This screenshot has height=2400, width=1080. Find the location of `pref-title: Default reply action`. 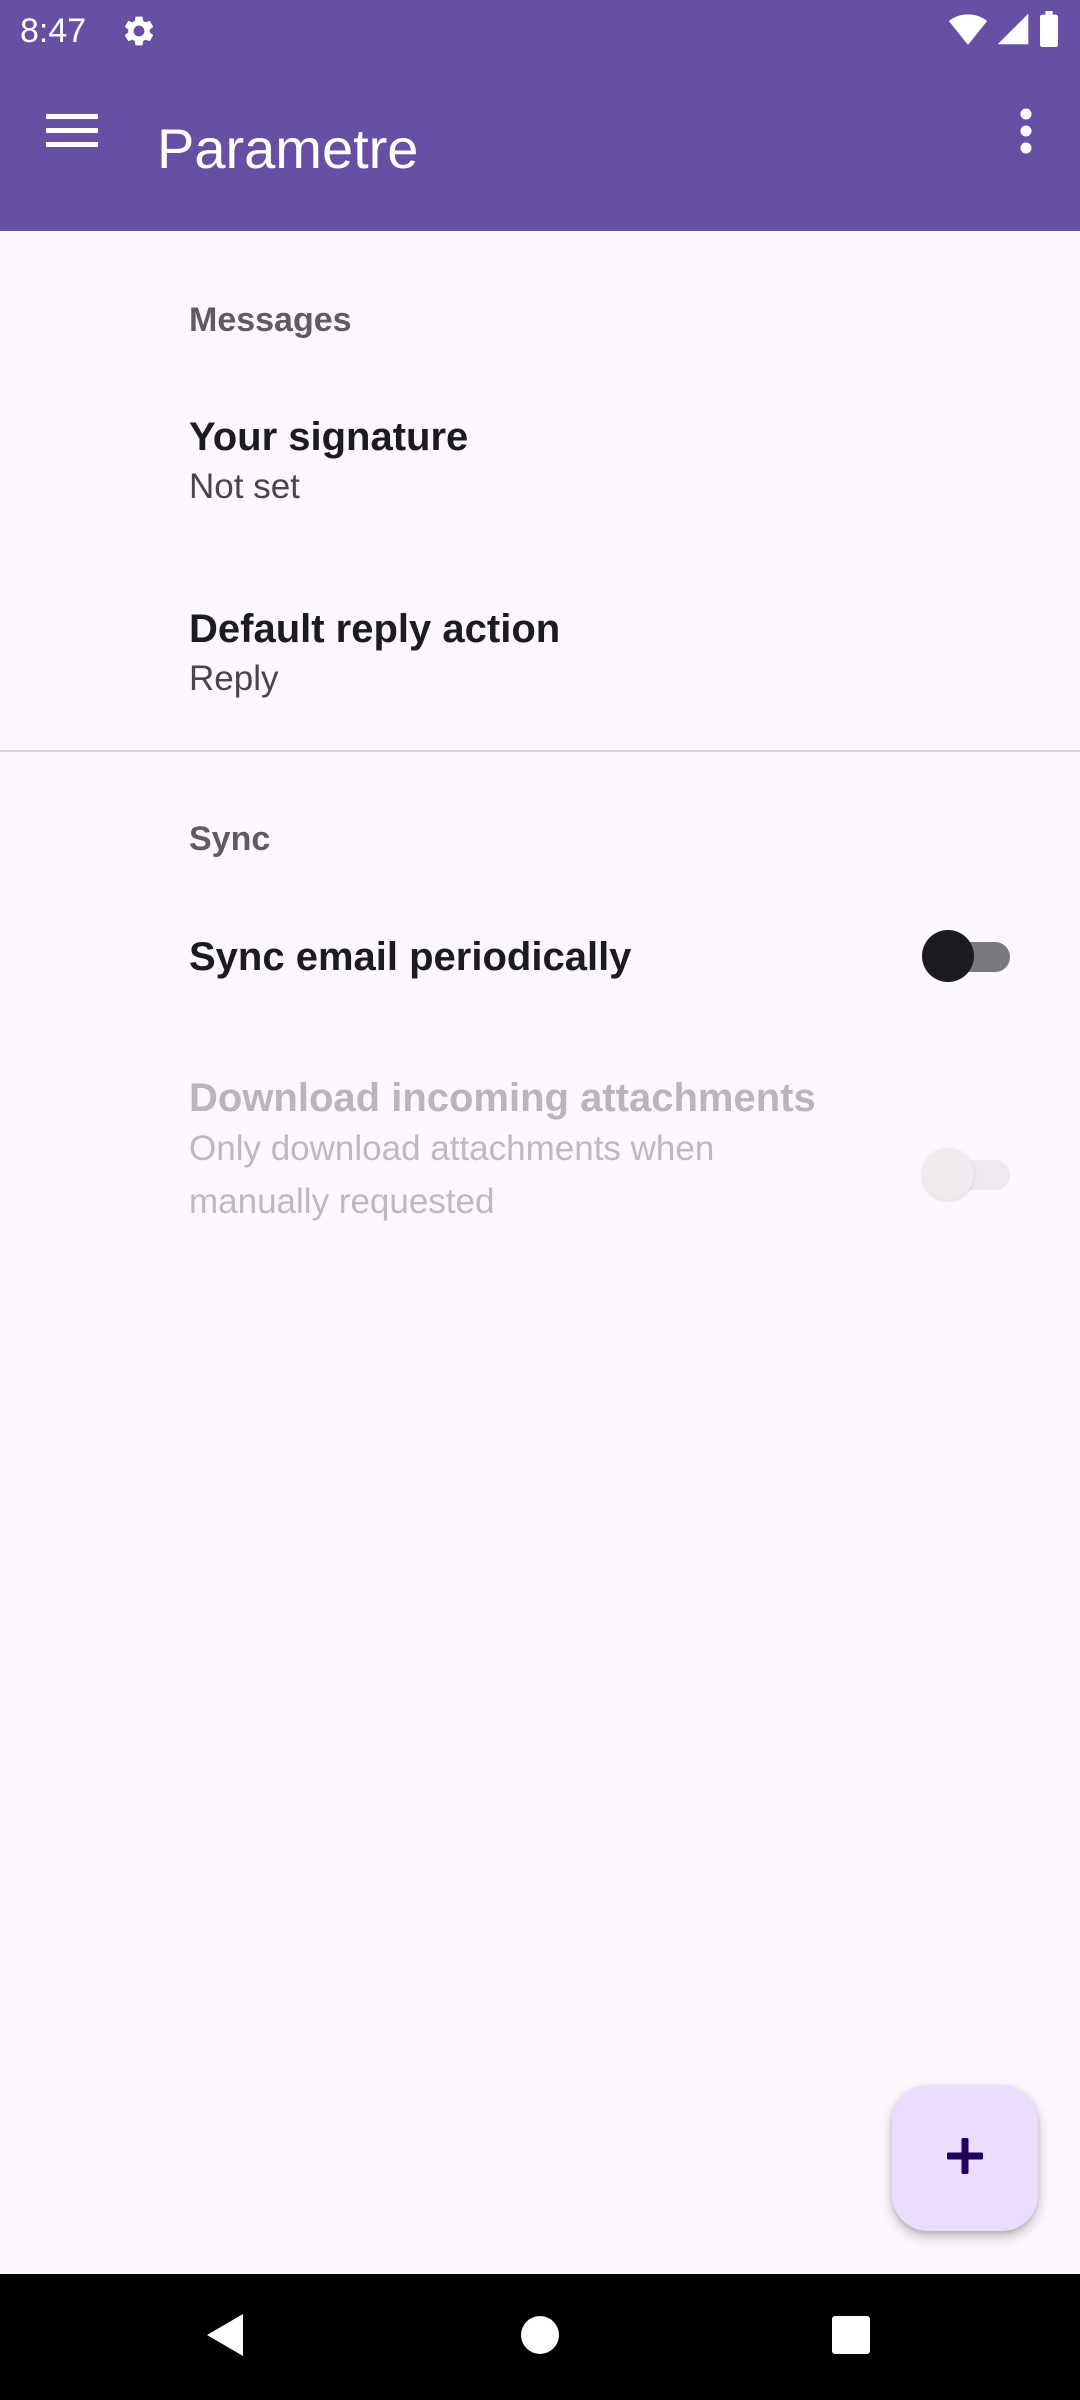

pref-title: Default reply action is located at coordinates (375, 629).